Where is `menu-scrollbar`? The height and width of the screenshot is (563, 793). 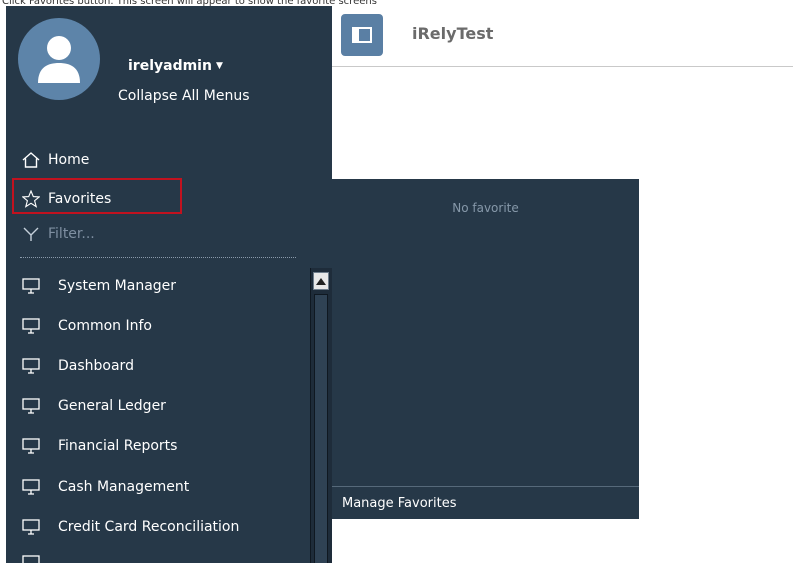
menu-scrollbar is located at coordinates (321, 415).